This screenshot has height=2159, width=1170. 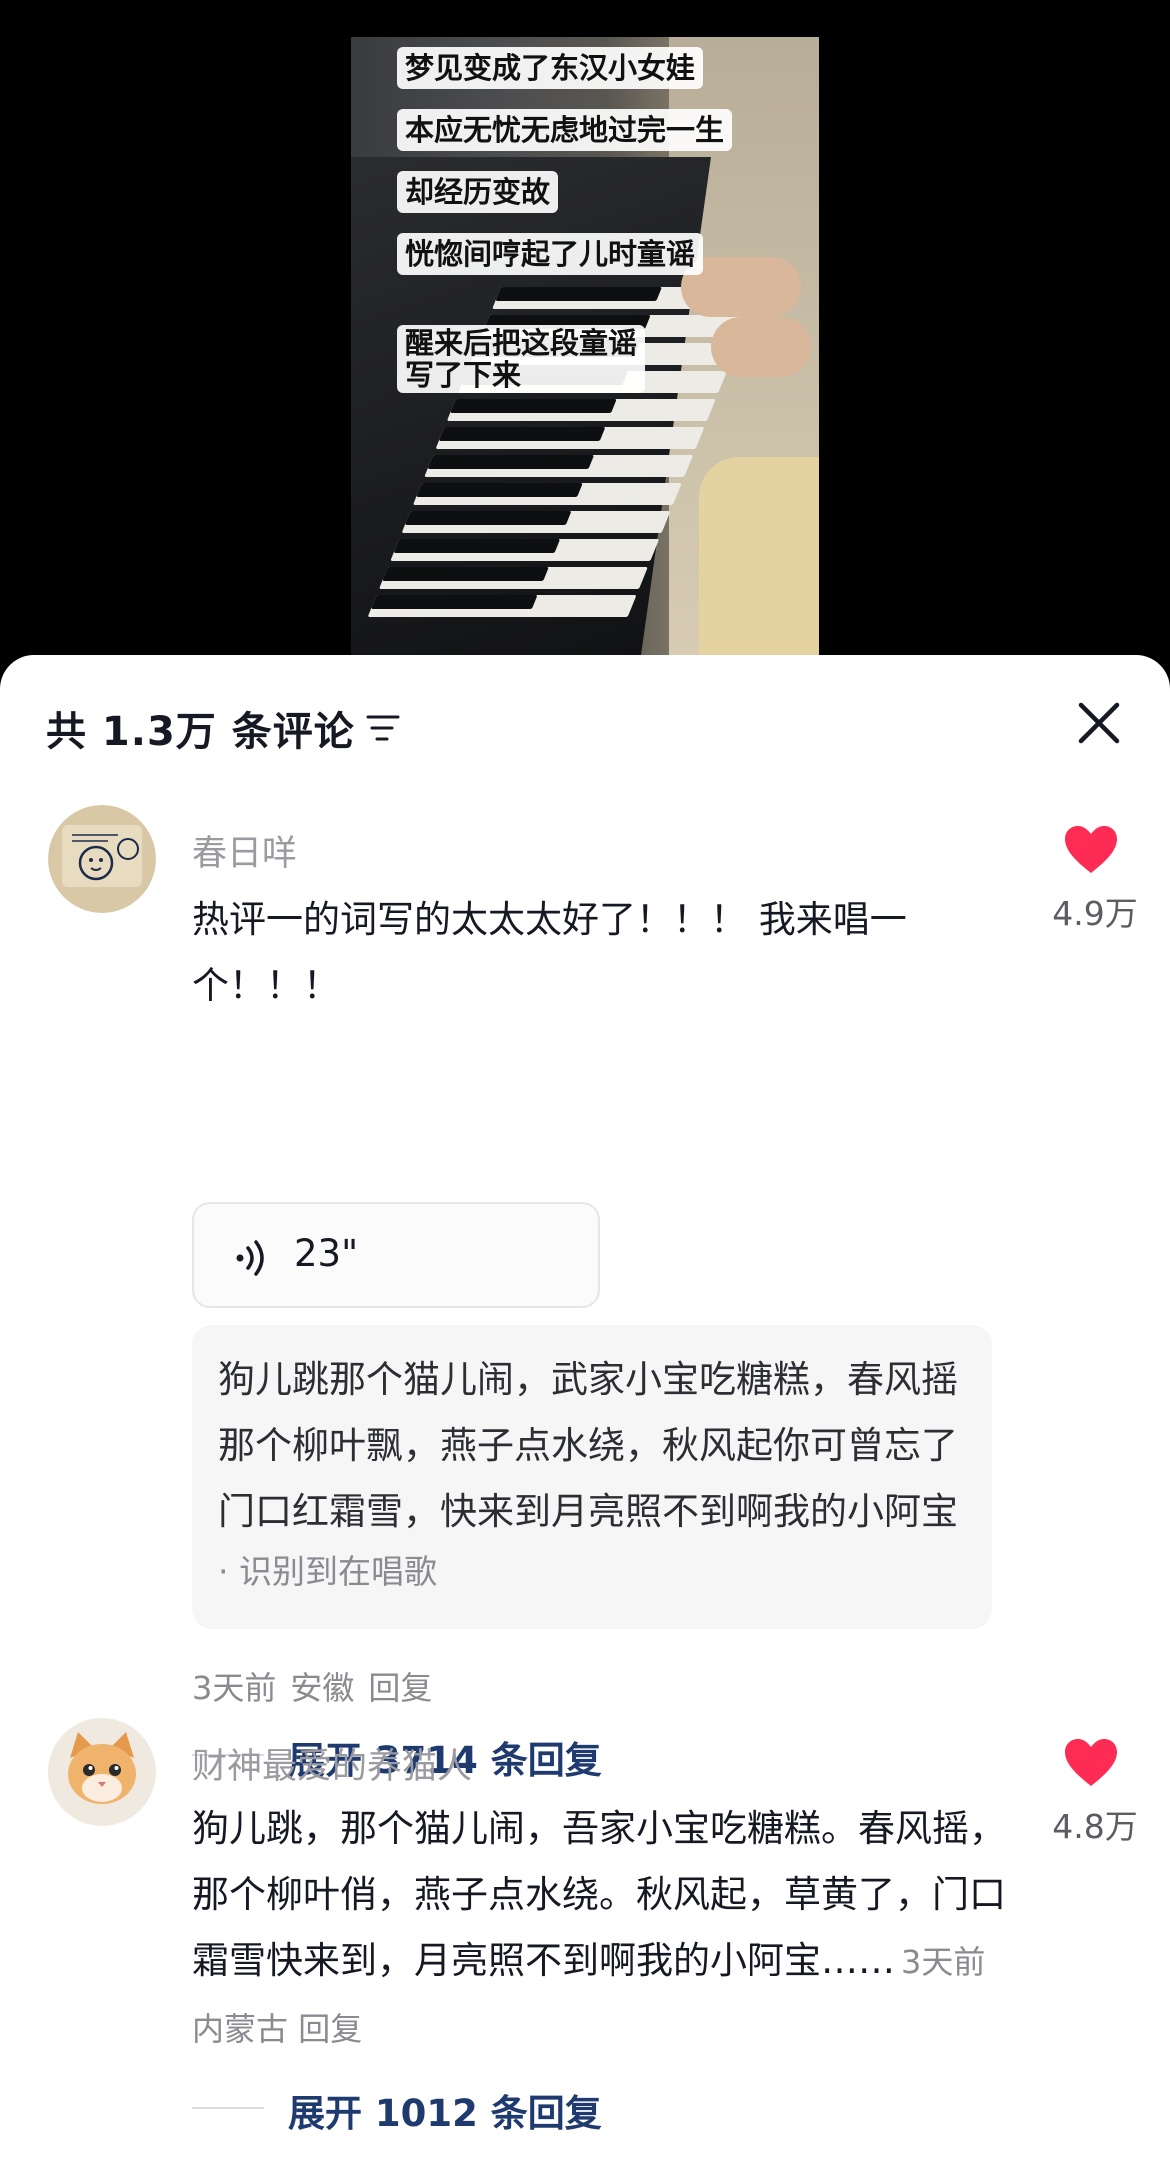 I want to click on close-icon, so click(x=1099, y=723).